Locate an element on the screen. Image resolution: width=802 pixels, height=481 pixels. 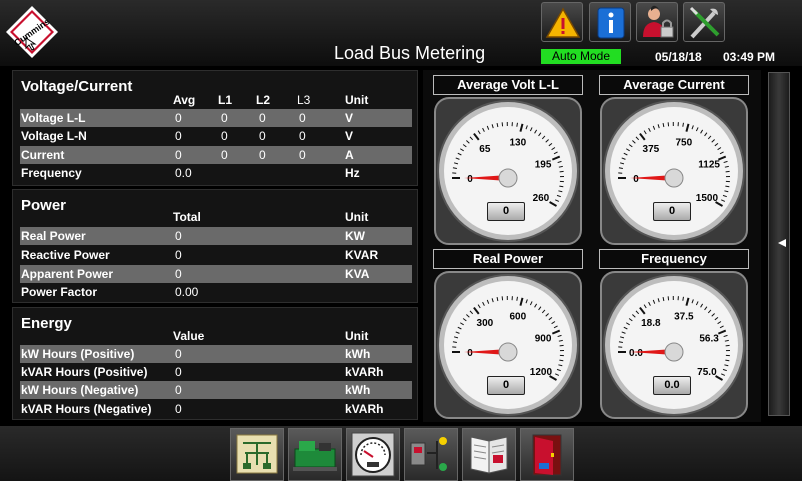
generator-button is located at coordinates (315, 454).